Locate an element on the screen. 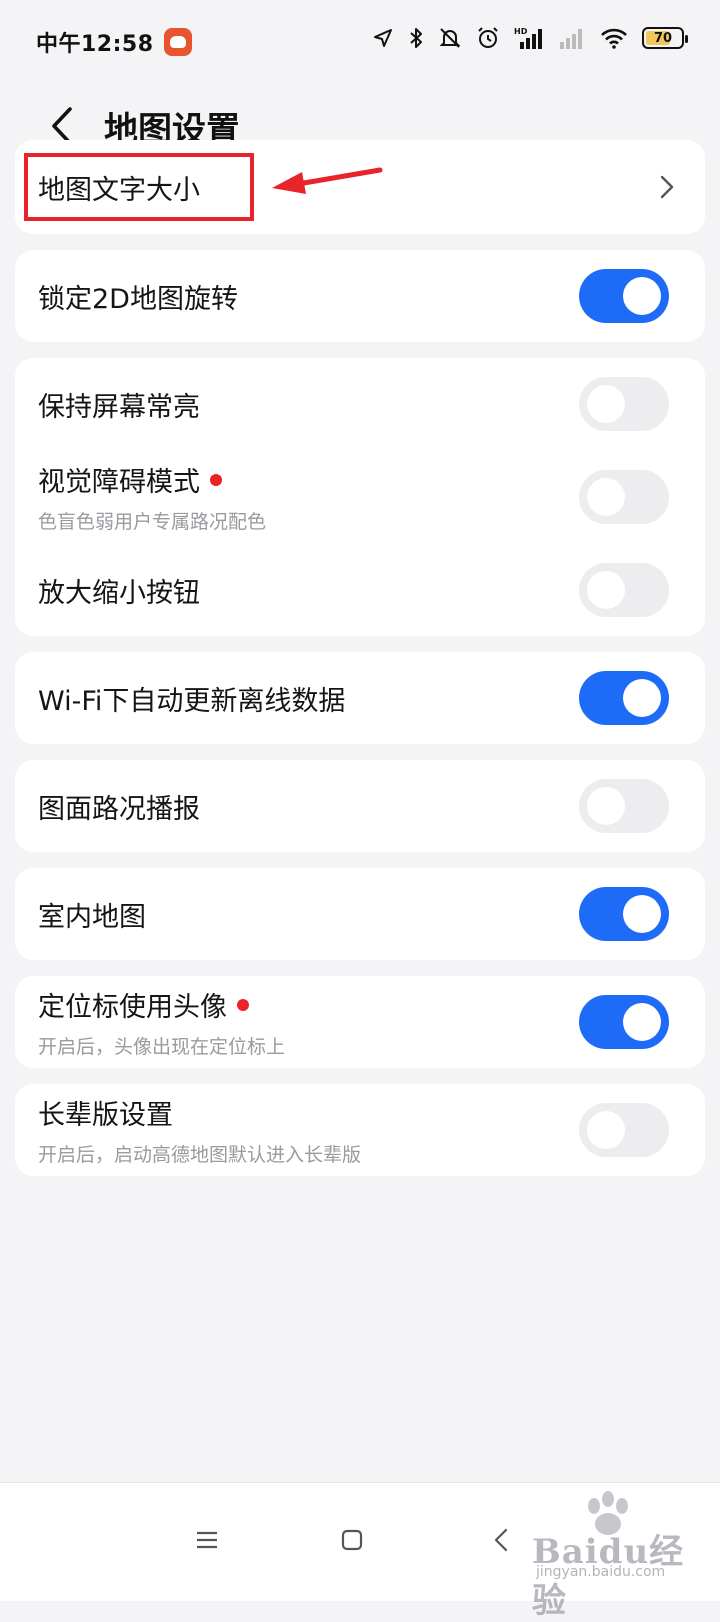 The height and width of the screenshot is (1622, 720). app-notification-icon is located at coordinates (177, 42).